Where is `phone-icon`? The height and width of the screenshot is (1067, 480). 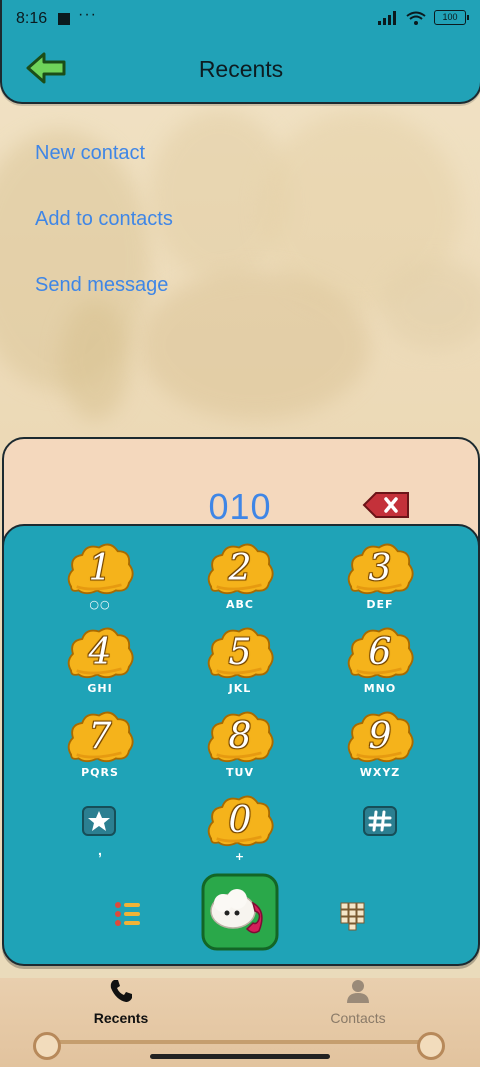
phone-icon is located at coordinates (121, 991).